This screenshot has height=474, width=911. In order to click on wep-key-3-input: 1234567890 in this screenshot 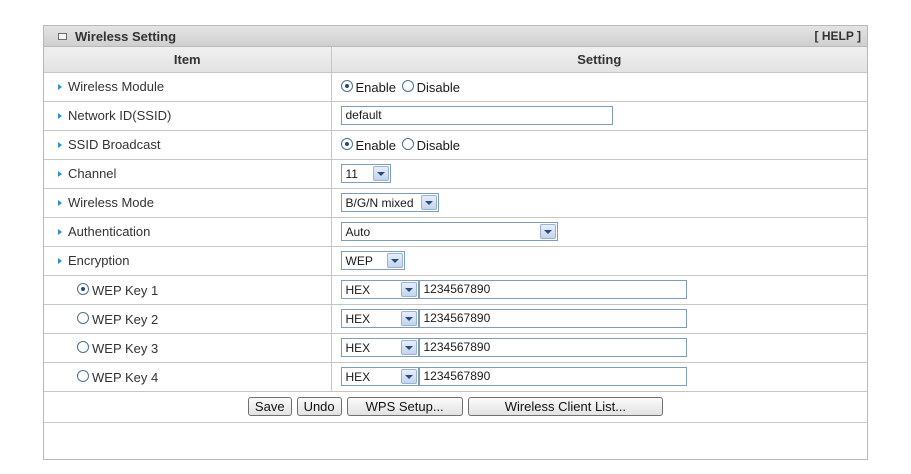, I will do `click(552, 347)`.